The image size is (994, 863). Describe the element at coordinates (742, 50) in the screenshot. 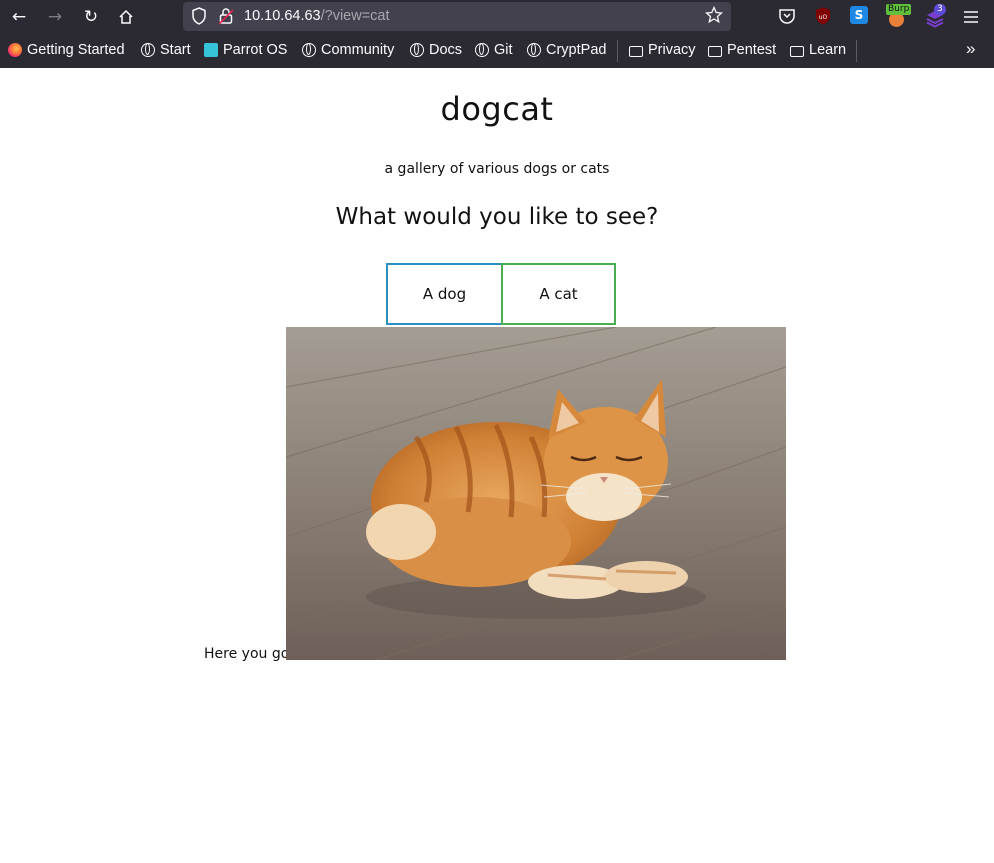

I see `bookmark-folder-pentest: Pentest` at that location.